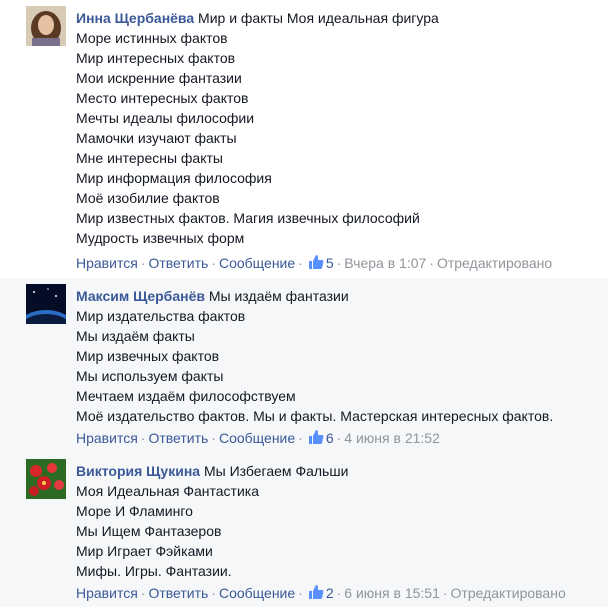 This screenshot has width=608, height=607. I want to click on comment-line: Море истинных фактов, so click(152, 38).